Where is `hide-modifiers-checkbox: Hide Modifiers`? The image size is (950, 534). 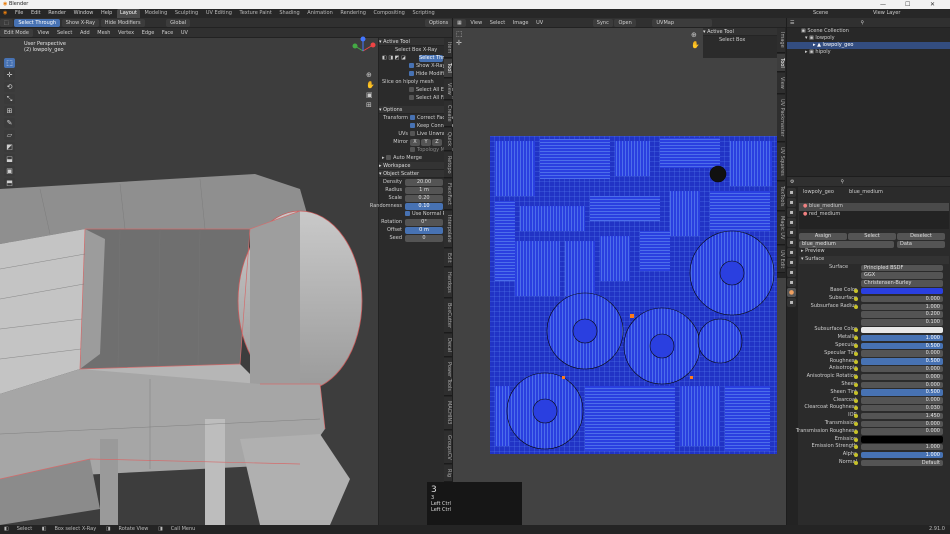
hide-modifiers-checkbox: Hide Modifiers is located at coordinates (415, 74).